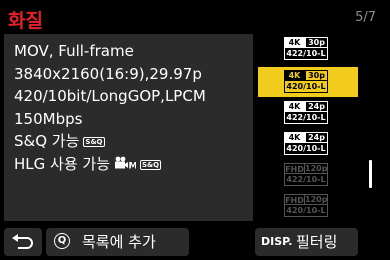 The width and height of the screenshot is (390, 260). What do you see at coordinates (195, 244) in the screenshot?
I see `footer-bar: Q 목록에 추가 DISP. 필터링` at bounding box center [195, 244].